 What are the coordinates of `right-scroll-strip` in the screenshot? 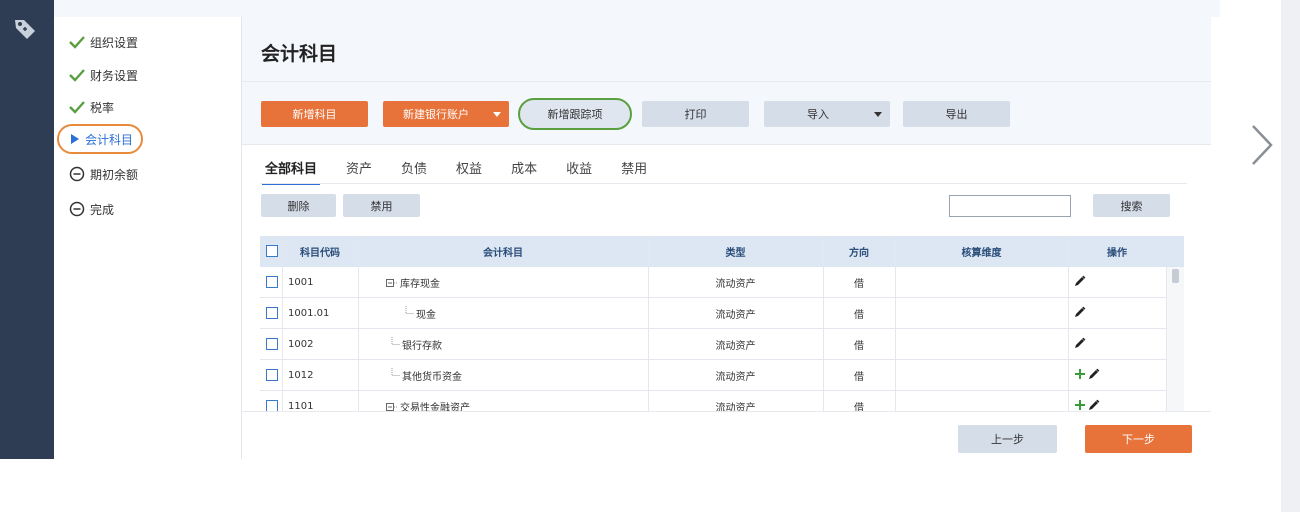 It's located at (1290, 256).